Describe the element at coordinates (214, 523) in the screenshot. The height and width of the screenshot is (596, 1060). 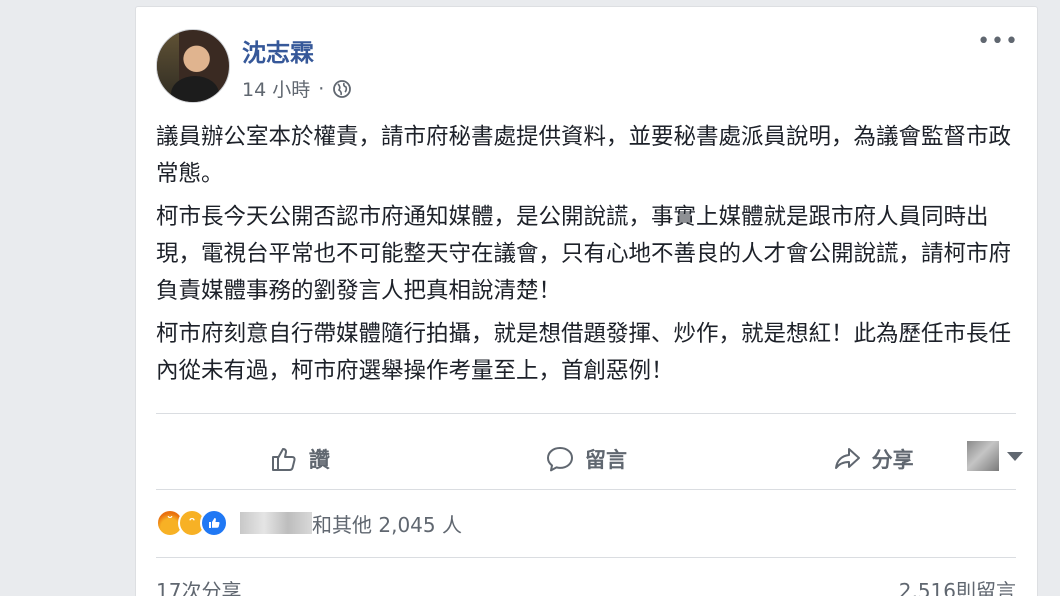
I see `like-icon` at that location.